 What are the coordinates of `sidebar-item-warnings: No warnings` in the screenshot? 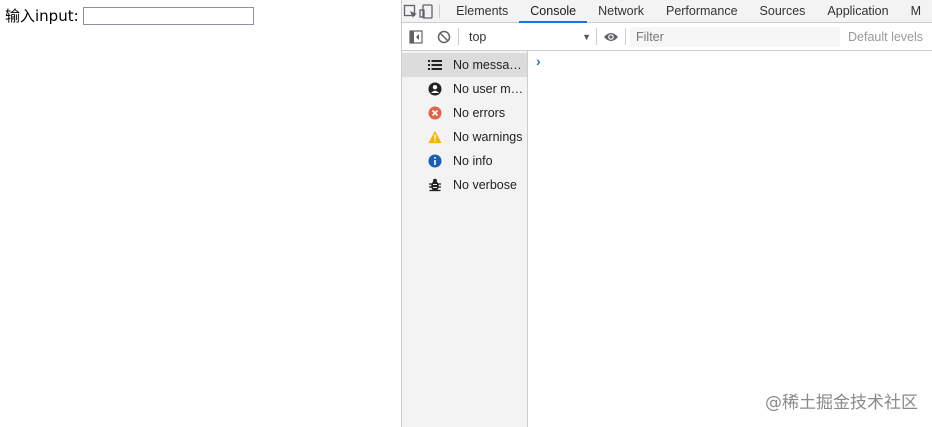 It's located at (464, 137).